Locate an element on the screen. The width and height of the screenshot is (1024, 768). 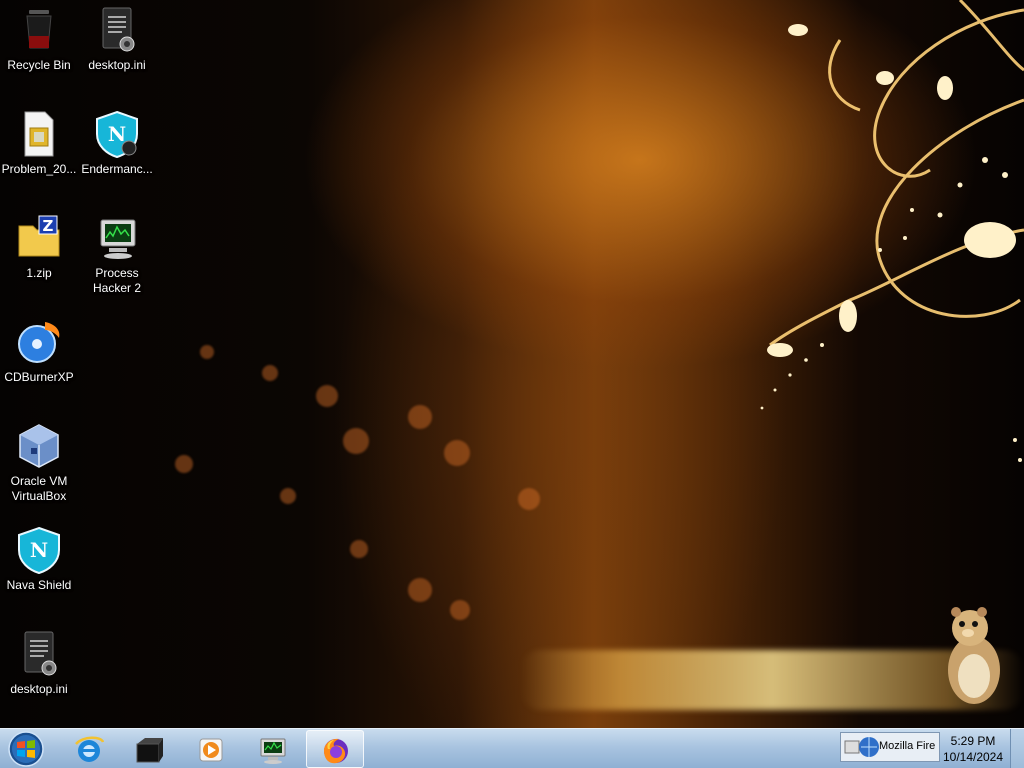
image-file-icon is located at coordinates (39, 134).